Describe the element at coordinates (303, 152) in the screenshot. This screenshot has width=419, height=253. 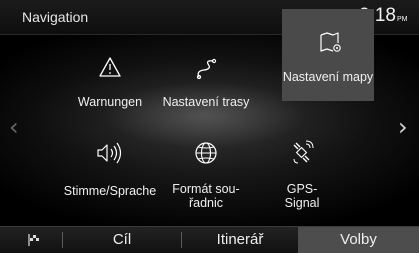
I see `satellite-icon` at that location.